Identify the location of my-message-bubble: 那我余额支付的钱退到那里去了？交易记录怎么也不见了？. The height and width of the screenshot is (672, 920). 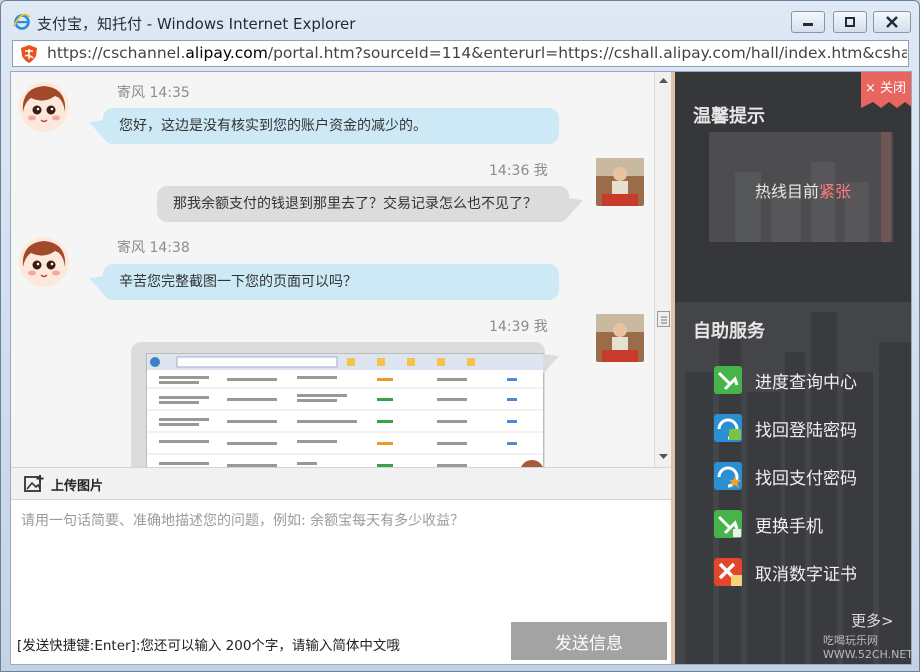
(363, 204).